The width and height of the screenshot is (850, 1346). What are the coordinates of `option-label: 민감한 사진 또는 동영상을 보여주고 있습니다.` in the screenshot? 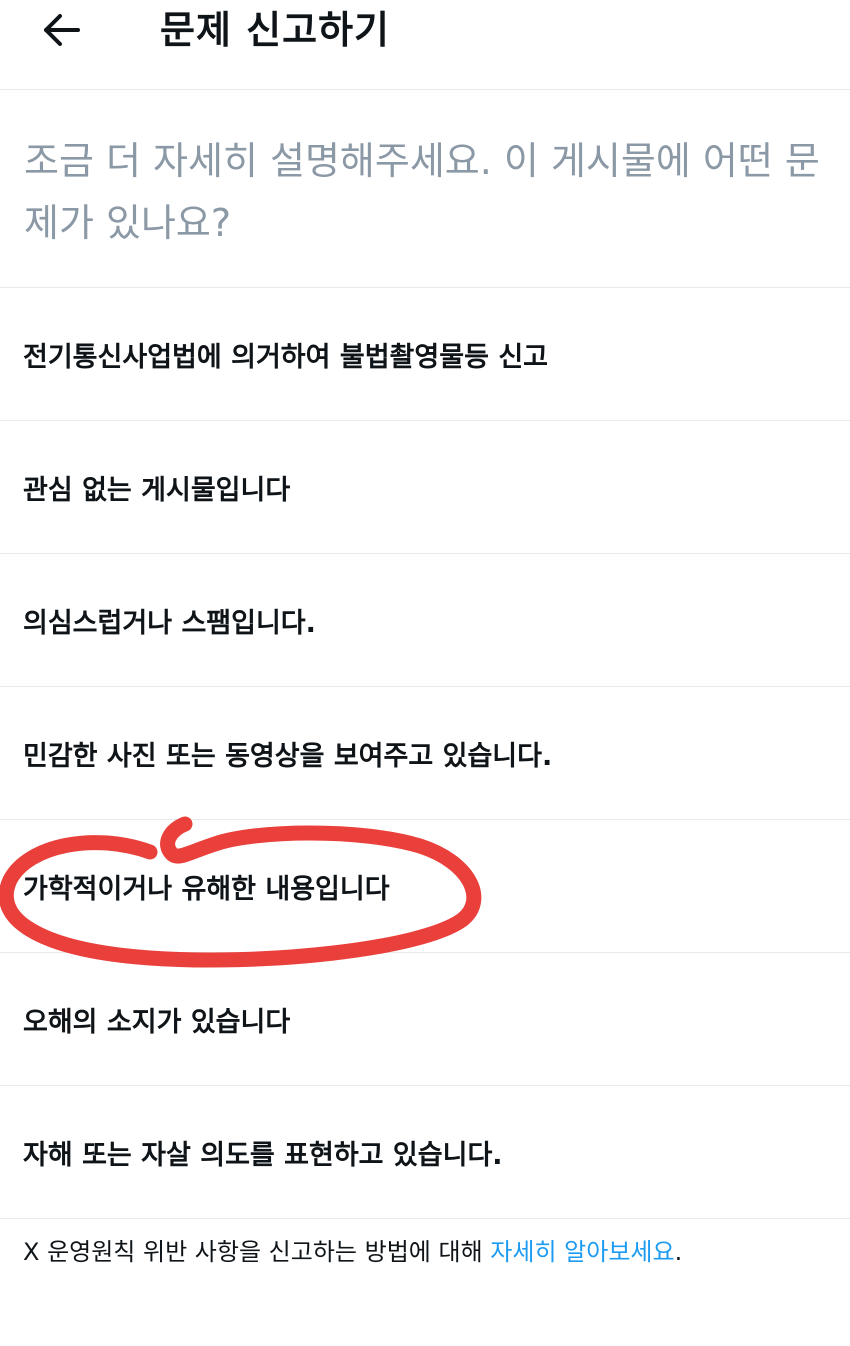 It's located at (288, 756).